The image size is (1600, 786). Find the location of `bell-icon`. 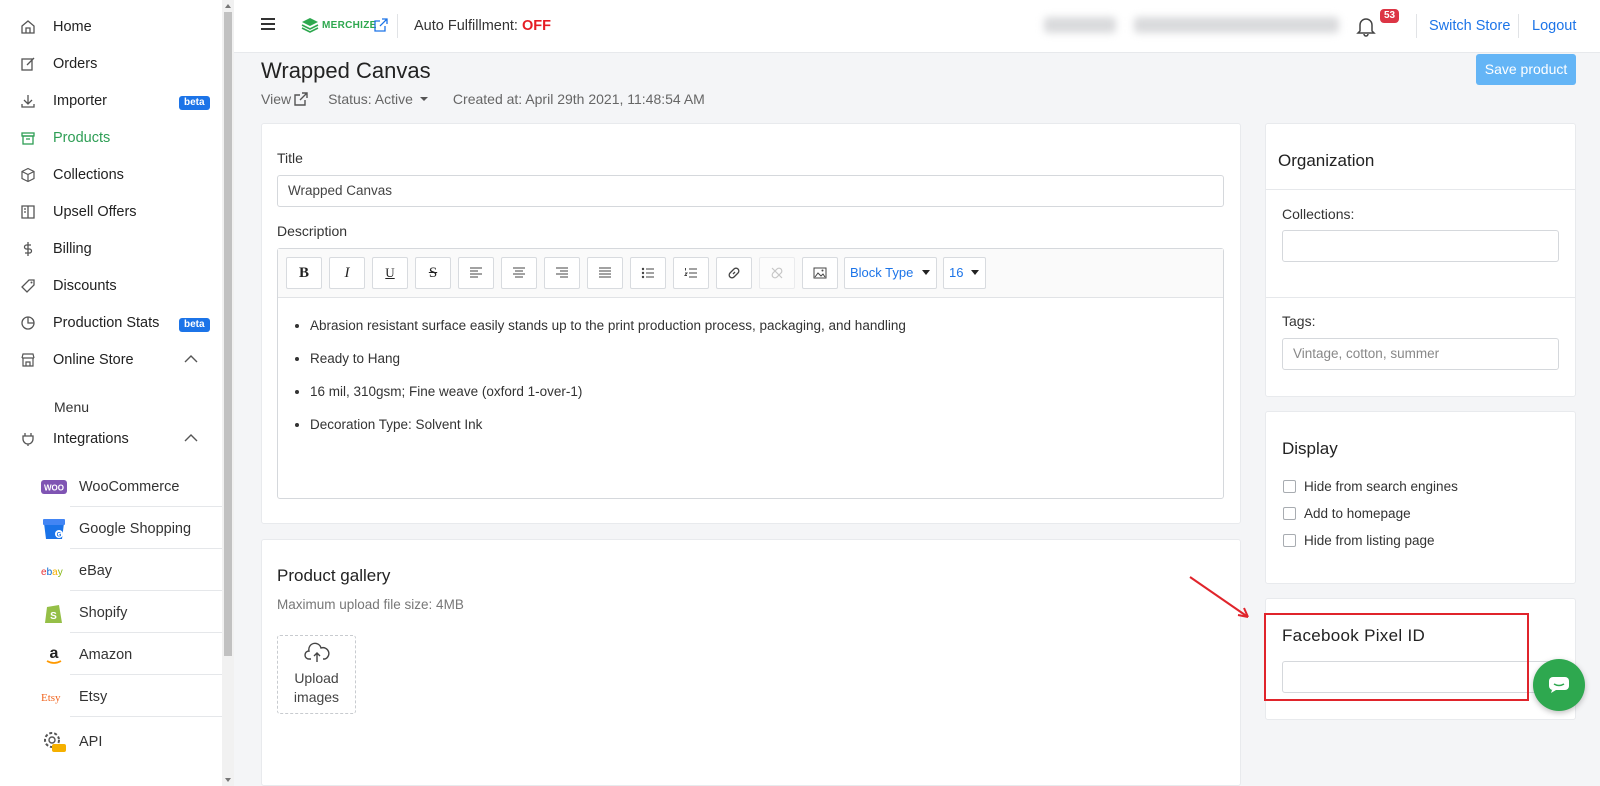

bell-icon is located at coordinates (1366, 26).